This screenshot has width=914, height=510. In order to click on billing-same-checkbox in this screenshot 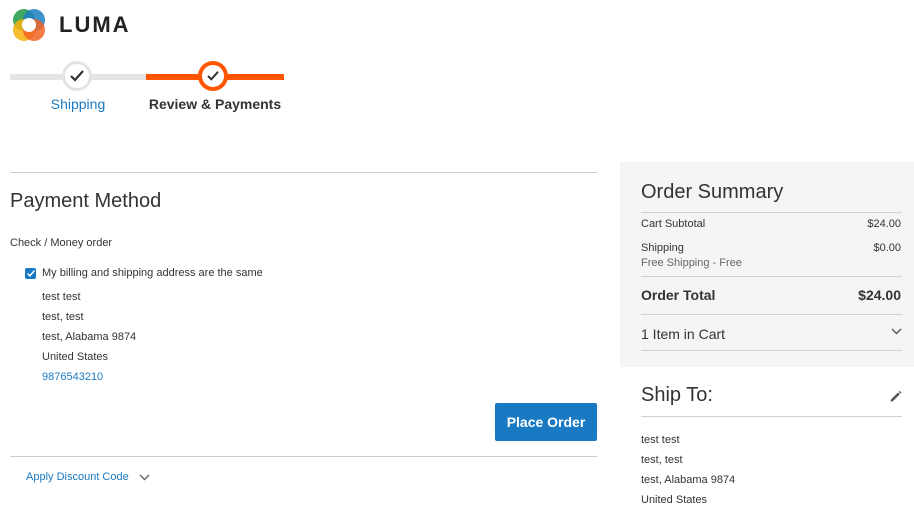, I will do `click(30, 273)`.